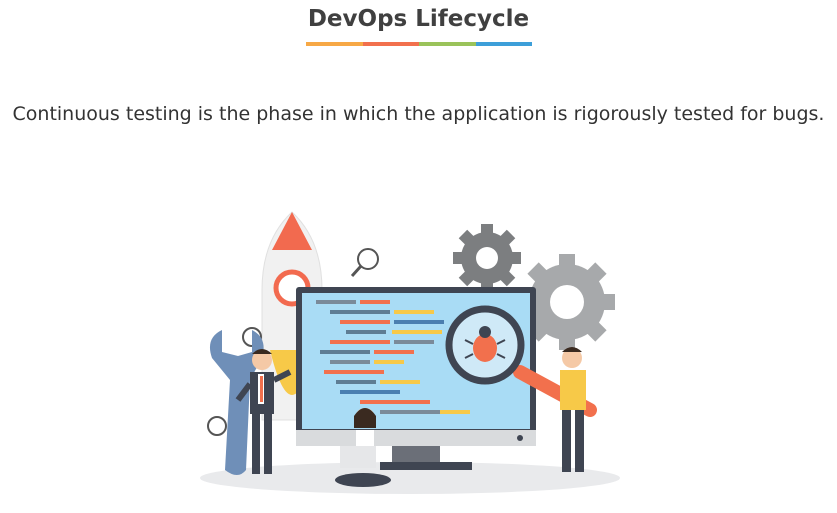  What do you see at coordinates (217, 426) in the screenshot?
I see `small-gear-icon` at bounding box center [217, 426].